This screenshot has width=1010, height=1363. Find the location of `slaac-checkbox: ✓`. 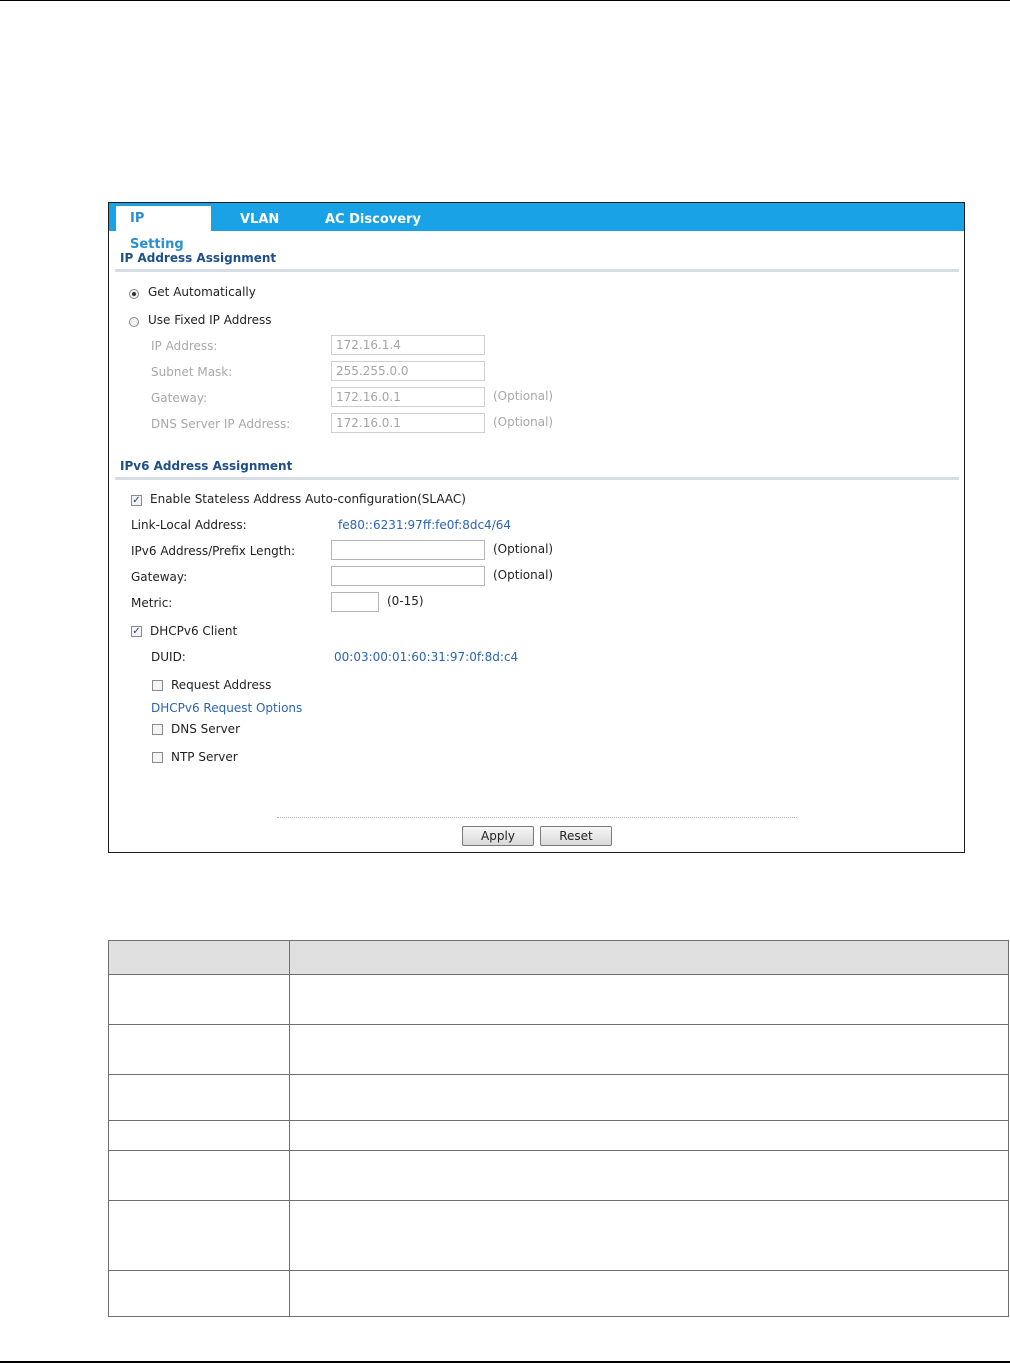

slaac-checkbox: ✓ is located at coordinates (136, 500).